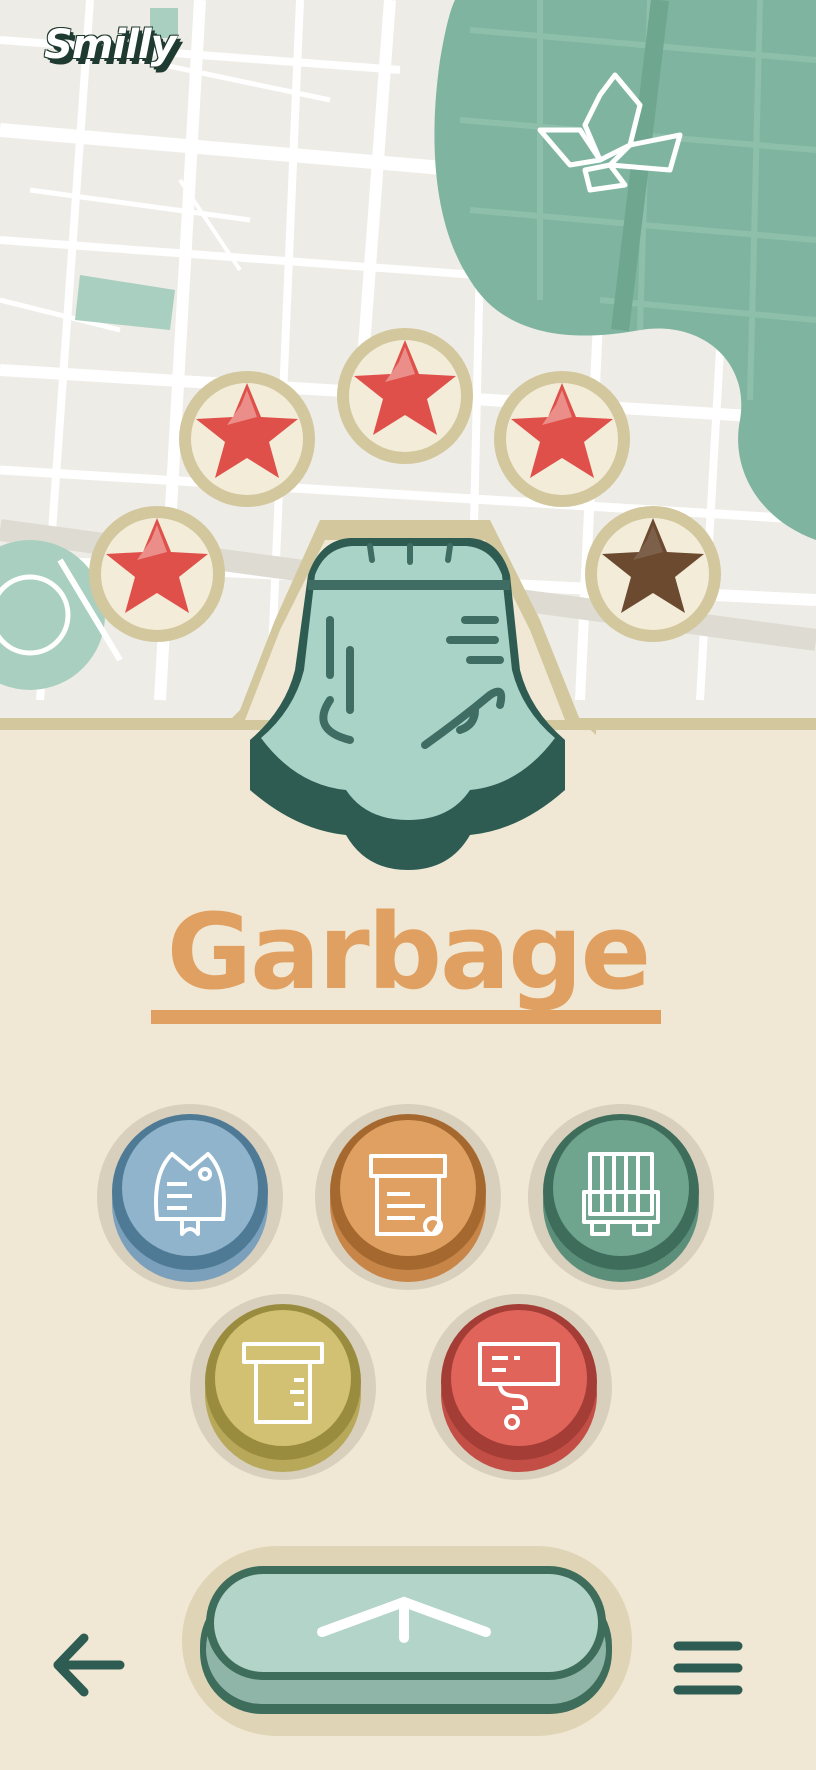  What do you see at coordinates (519, 1387) in the screenshot?
I see `question-option` at bounding box center [519, 1387].